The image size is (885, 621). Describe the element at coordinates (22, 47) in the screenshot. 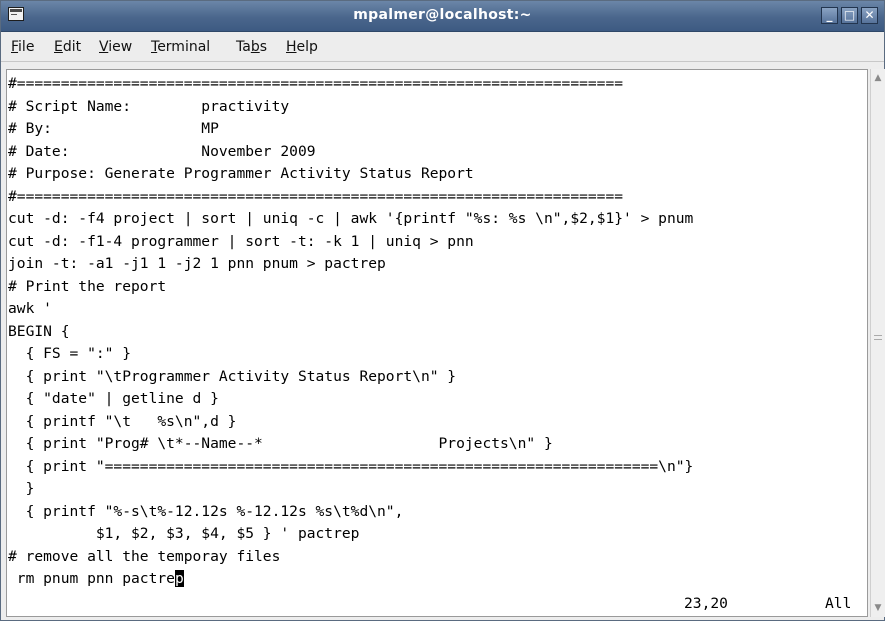

I see `menu-file: File` at that location.